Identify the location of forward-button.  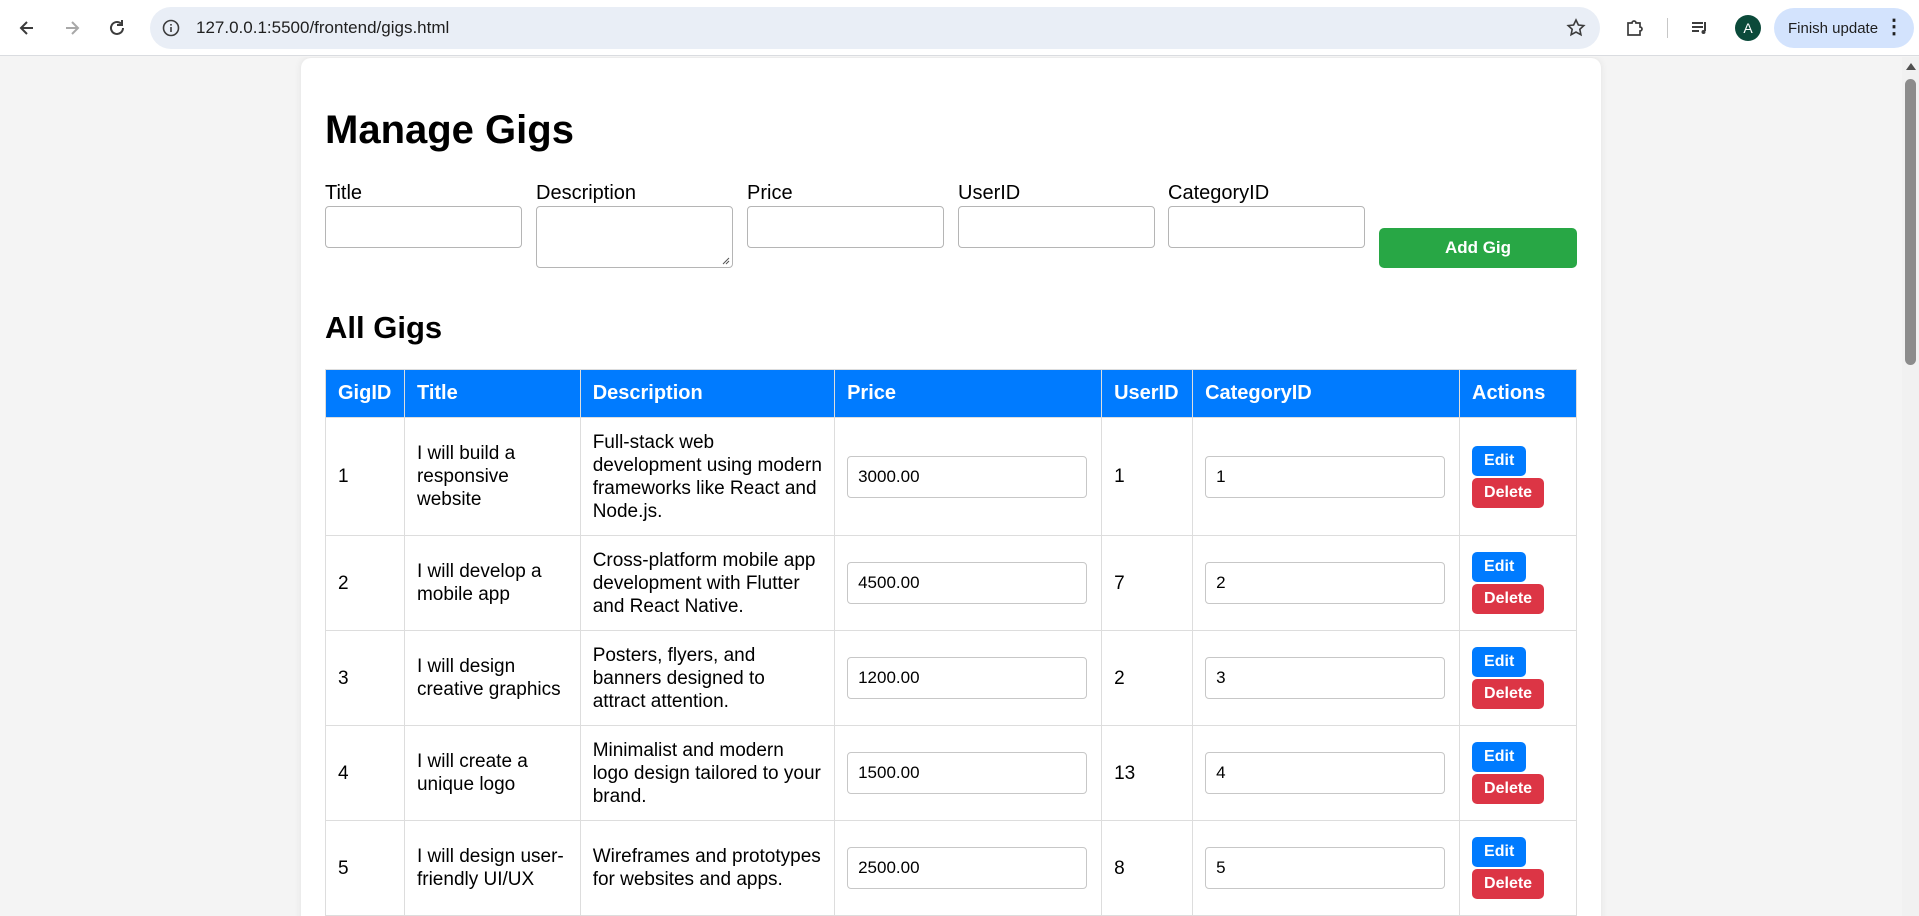
(72, 28).